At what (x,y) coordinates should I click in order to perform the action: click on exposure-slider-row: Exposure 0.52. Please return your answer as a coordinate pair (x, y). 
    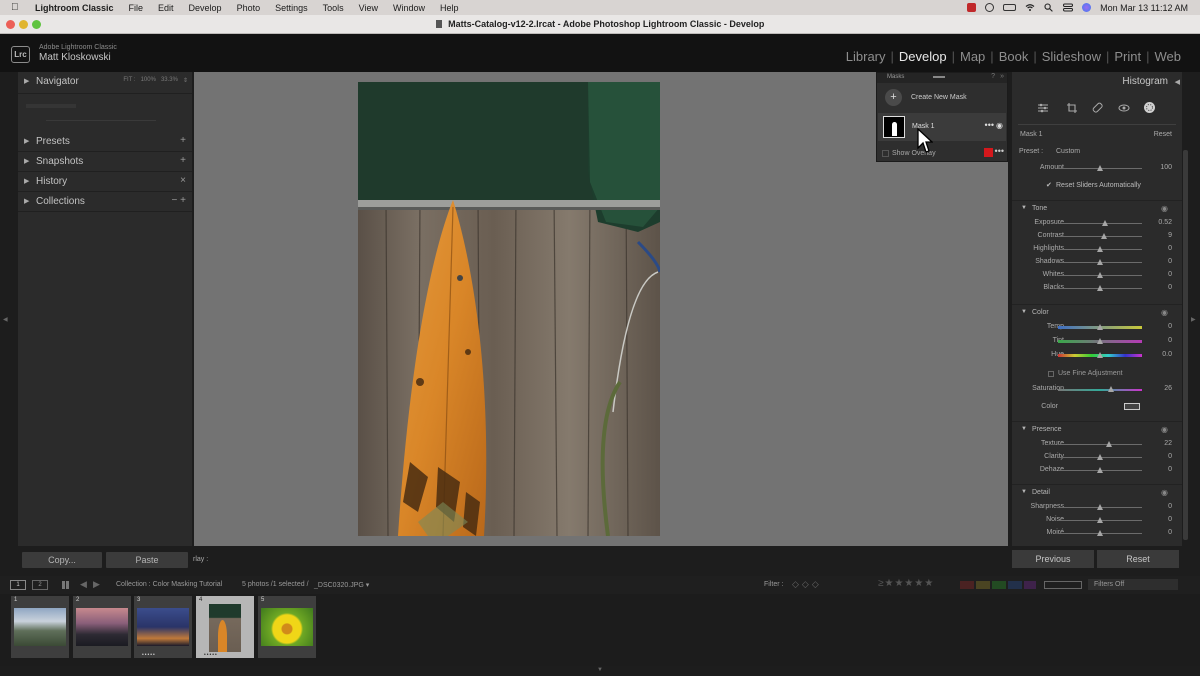
    Looking at the image, I should click on (1092, 223).